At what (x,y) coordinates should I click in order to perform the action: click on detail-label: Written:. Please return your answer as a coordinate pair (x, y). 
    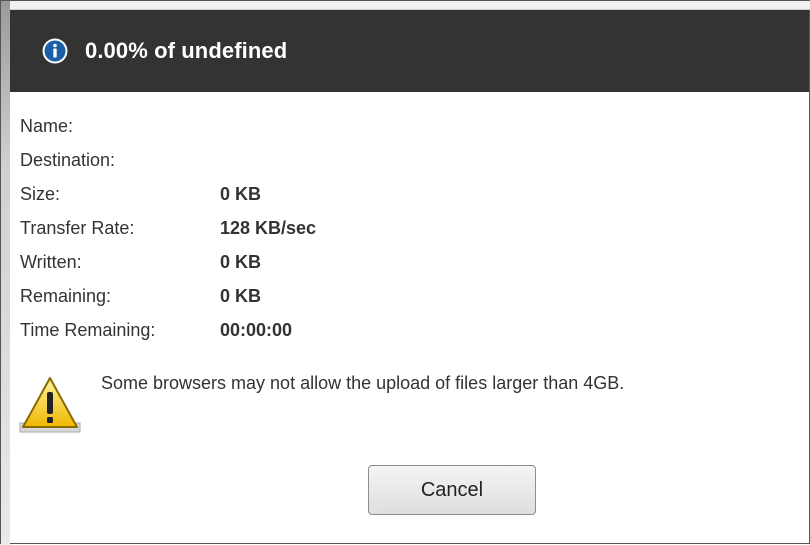
    Looking at the image, I should click on (51, 261).